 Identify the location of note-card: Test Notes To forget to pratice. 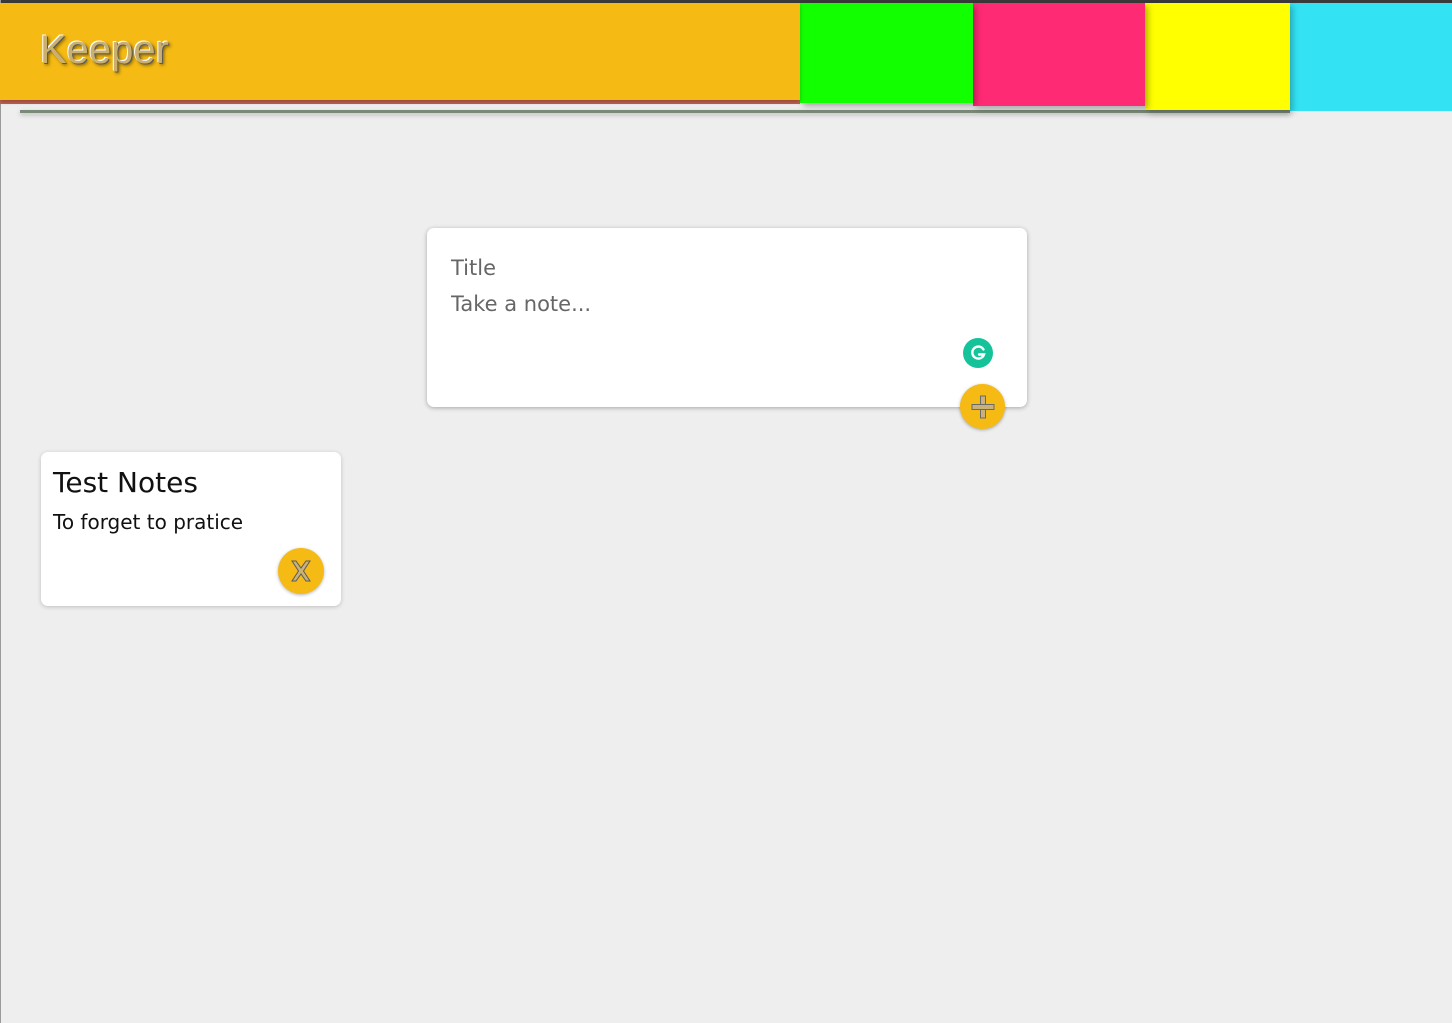
(191, 529).